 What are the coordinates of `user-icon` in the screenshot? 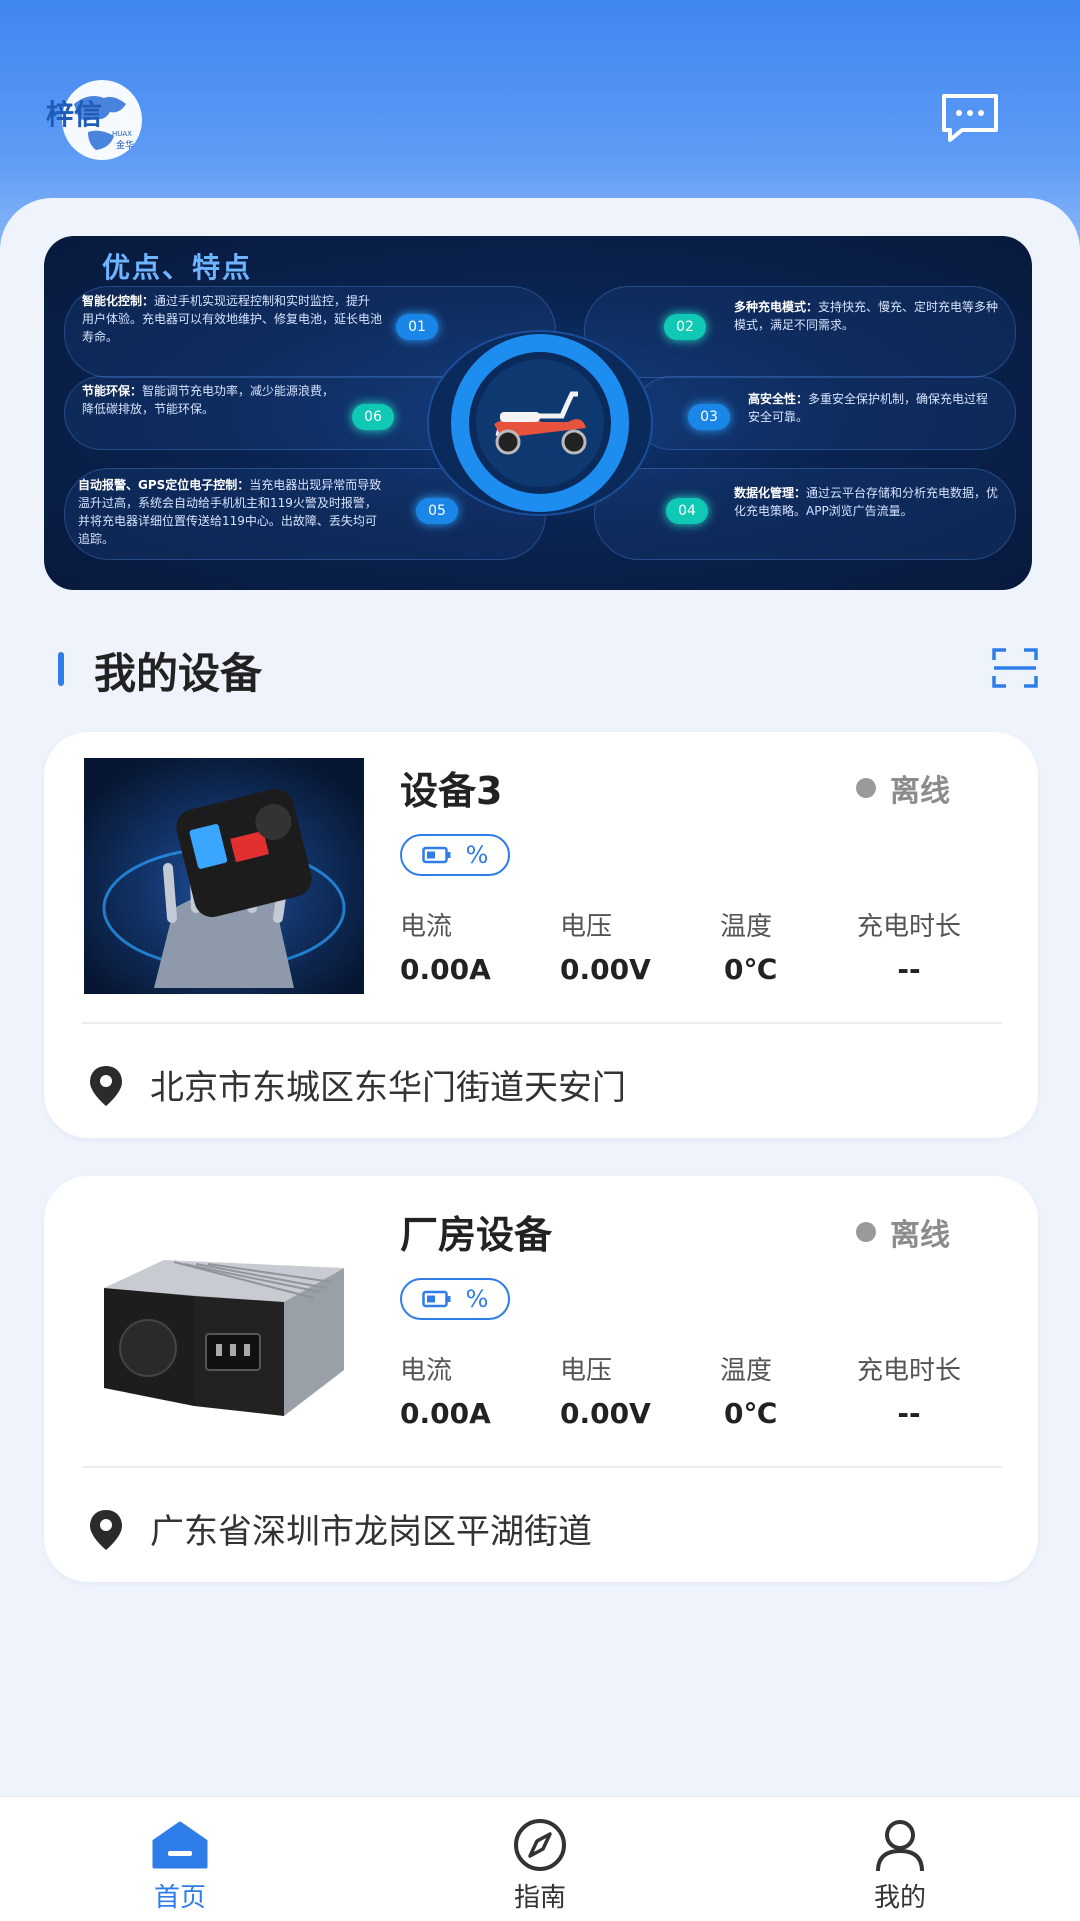 It's located at (900, 1846).